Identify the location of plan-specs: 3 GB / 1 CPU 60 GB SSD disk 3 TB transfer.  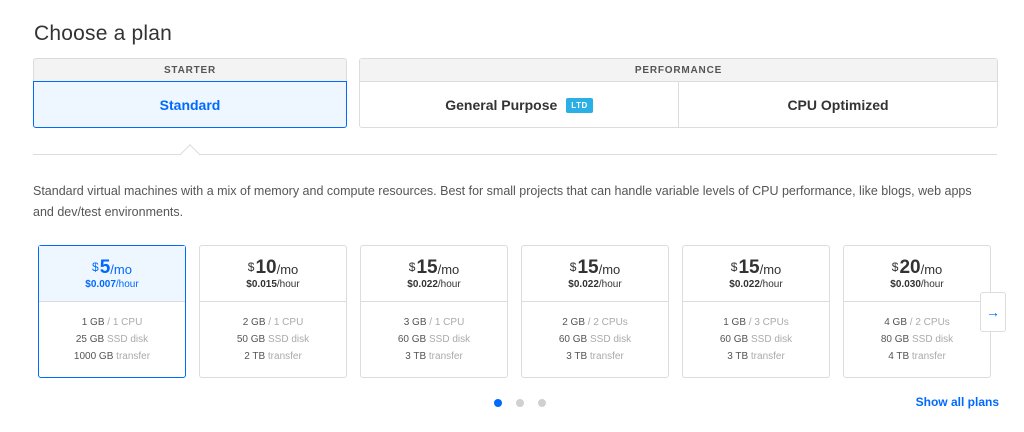
(434, 333).